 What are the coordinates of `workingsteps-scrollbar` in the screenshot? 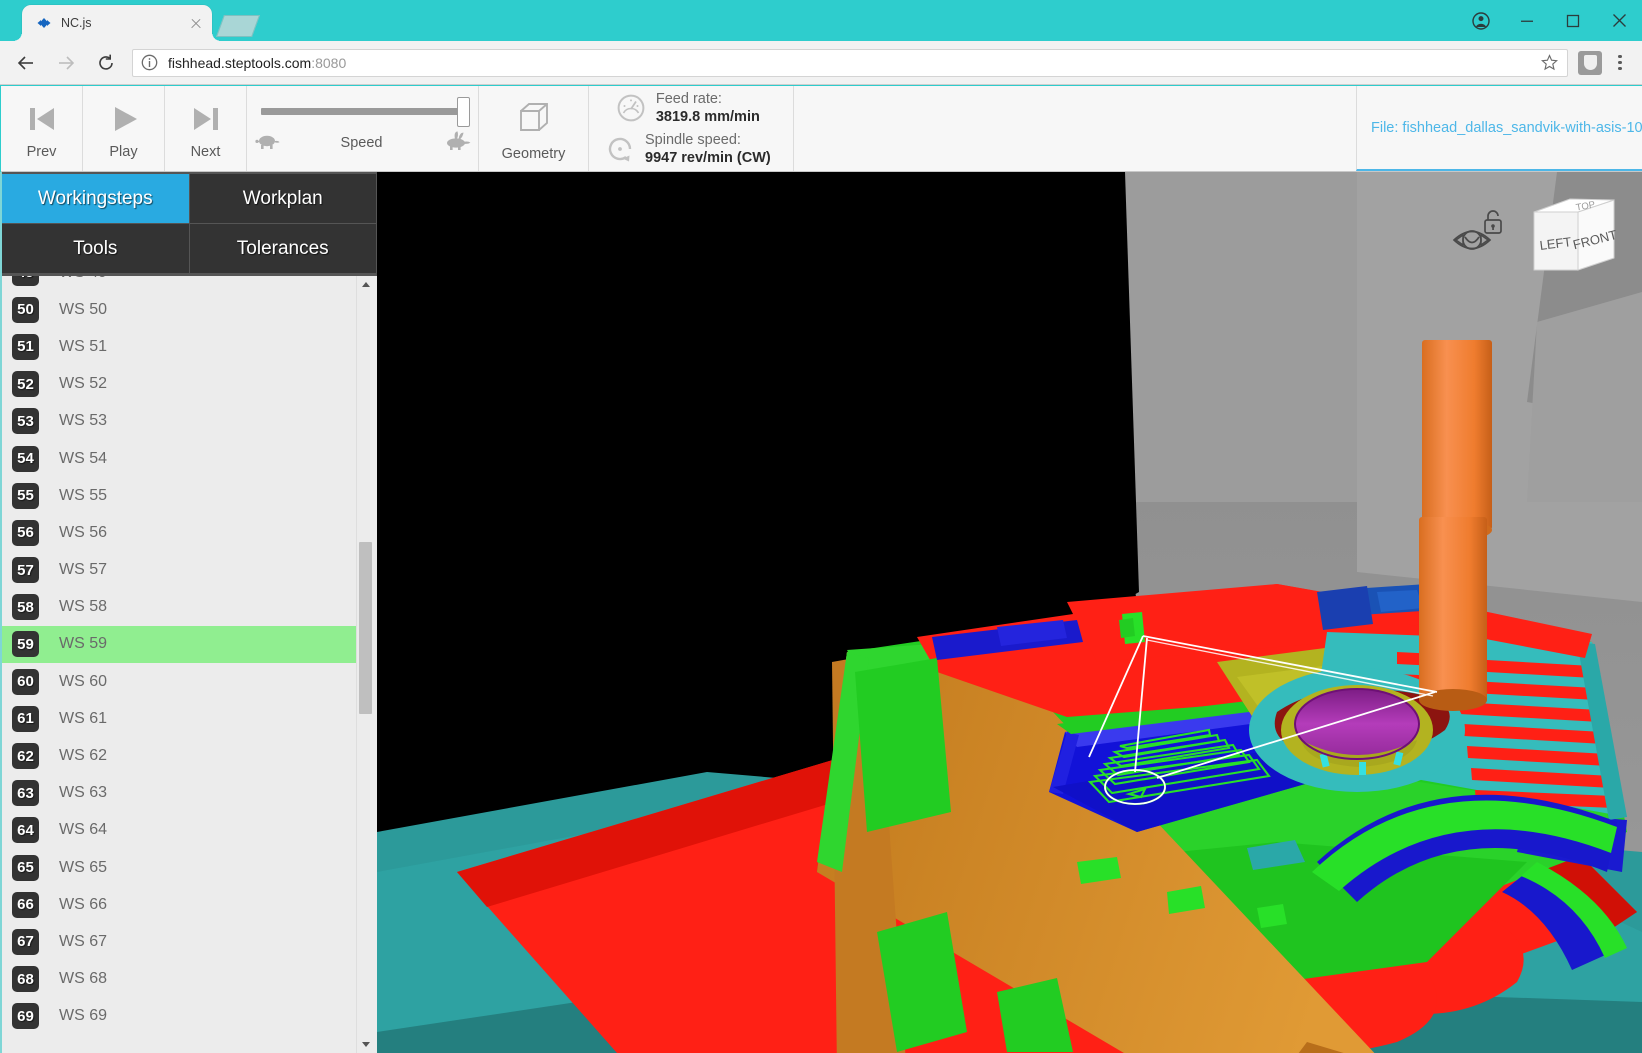 It's located at (364, 664).